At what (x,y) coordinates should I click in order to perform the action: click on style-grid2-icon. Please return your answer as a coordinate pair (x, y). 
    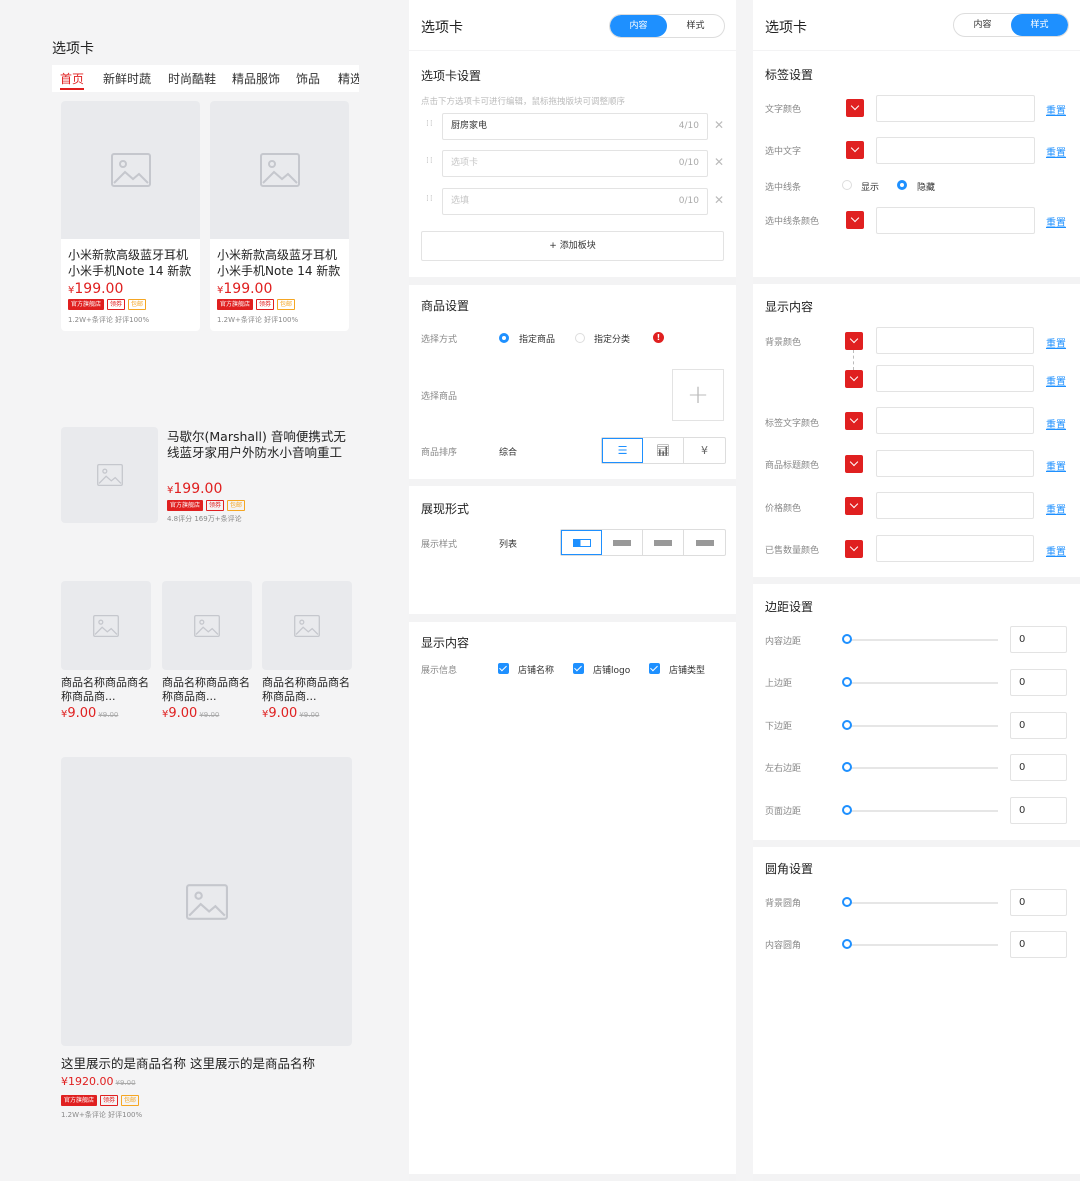
    Looking at the image, I should click on (622, 542).